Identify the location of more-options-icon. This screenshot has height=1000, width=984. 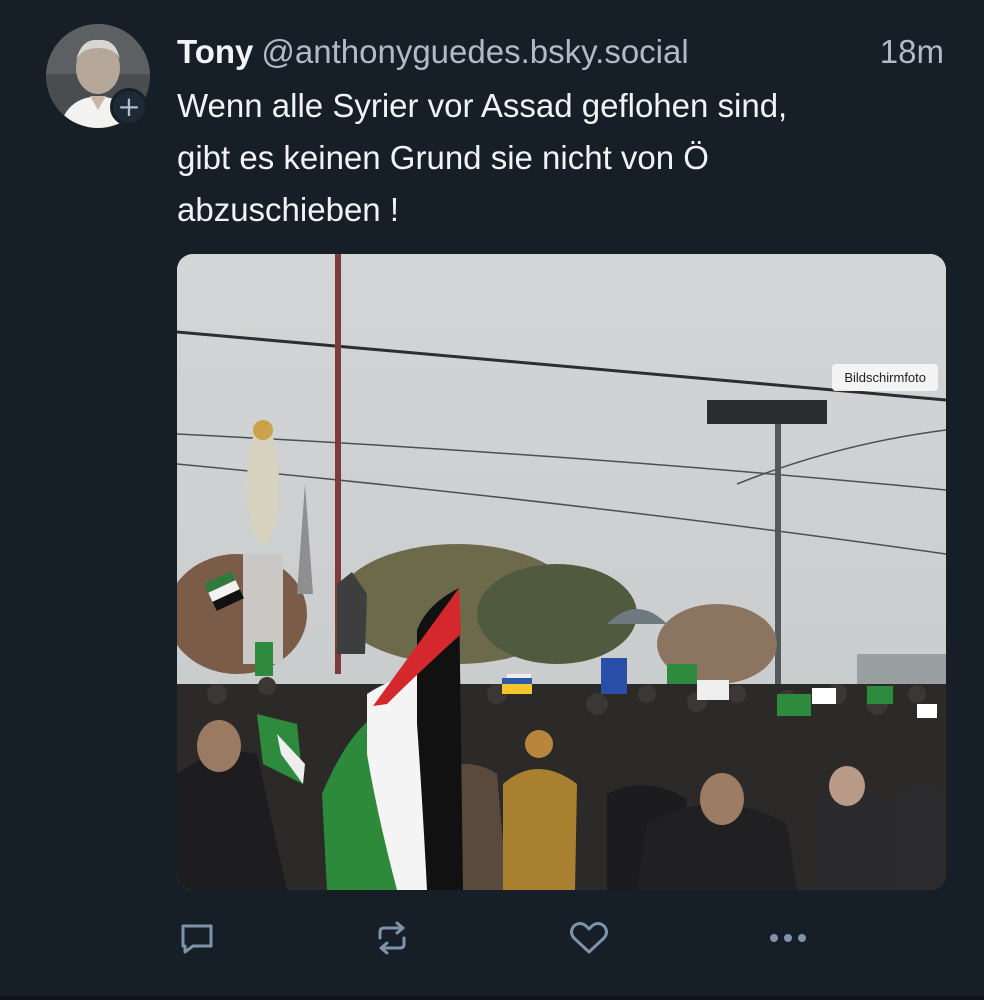
(788, 938).